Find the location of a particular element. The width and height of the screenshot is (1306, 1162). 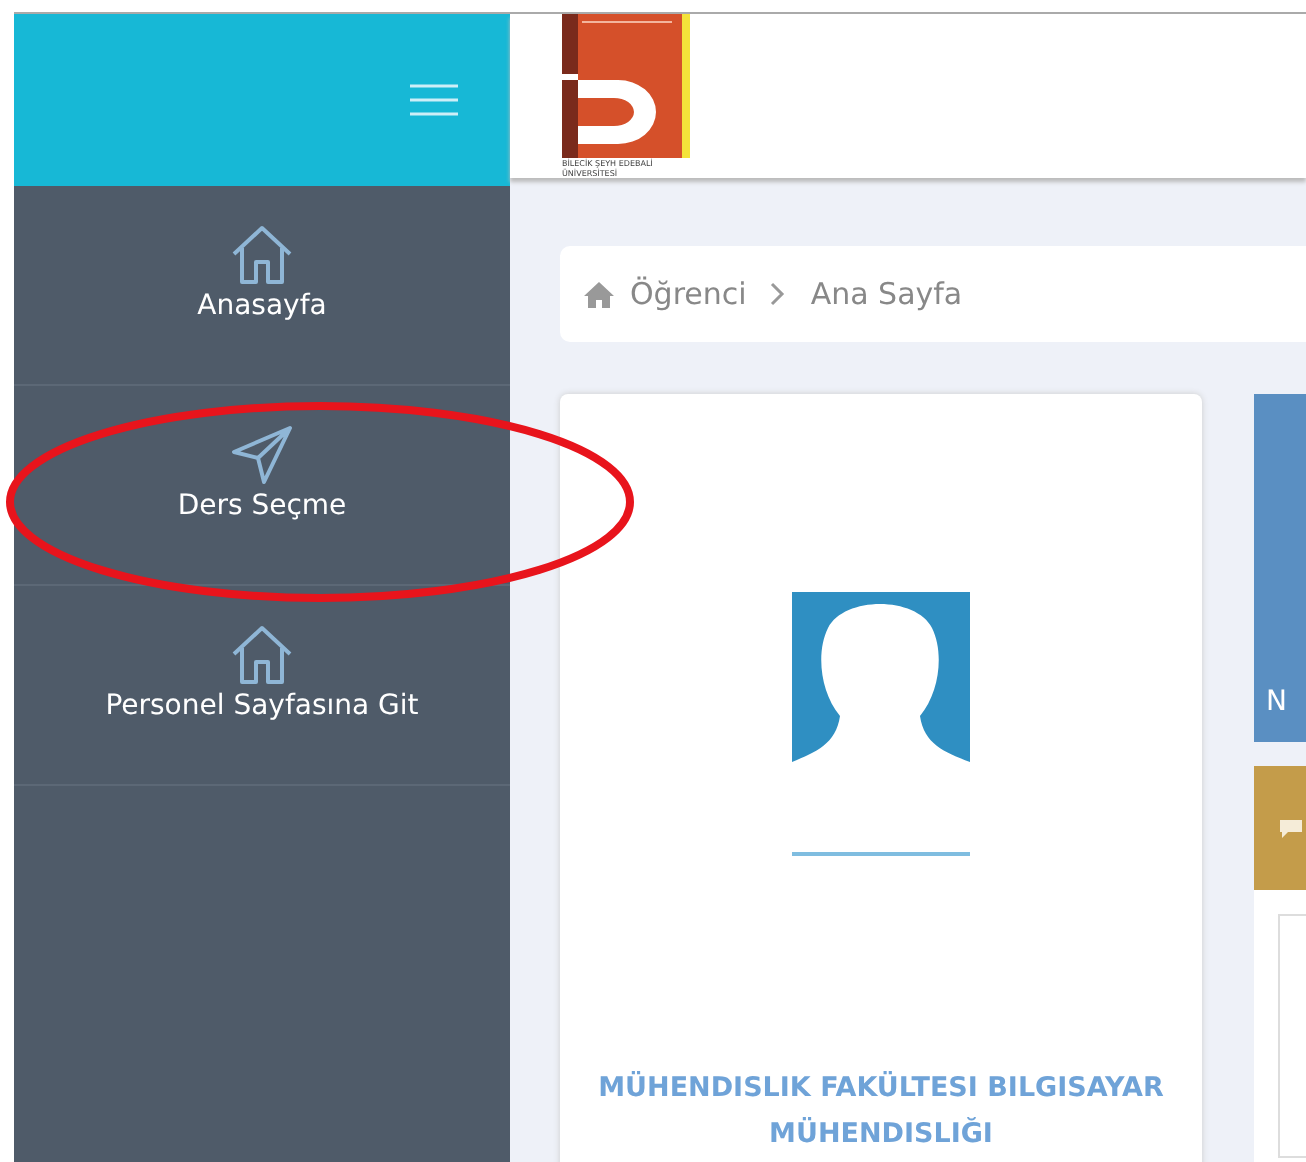

chevron-right-icon is located at coordinates (778, 294).